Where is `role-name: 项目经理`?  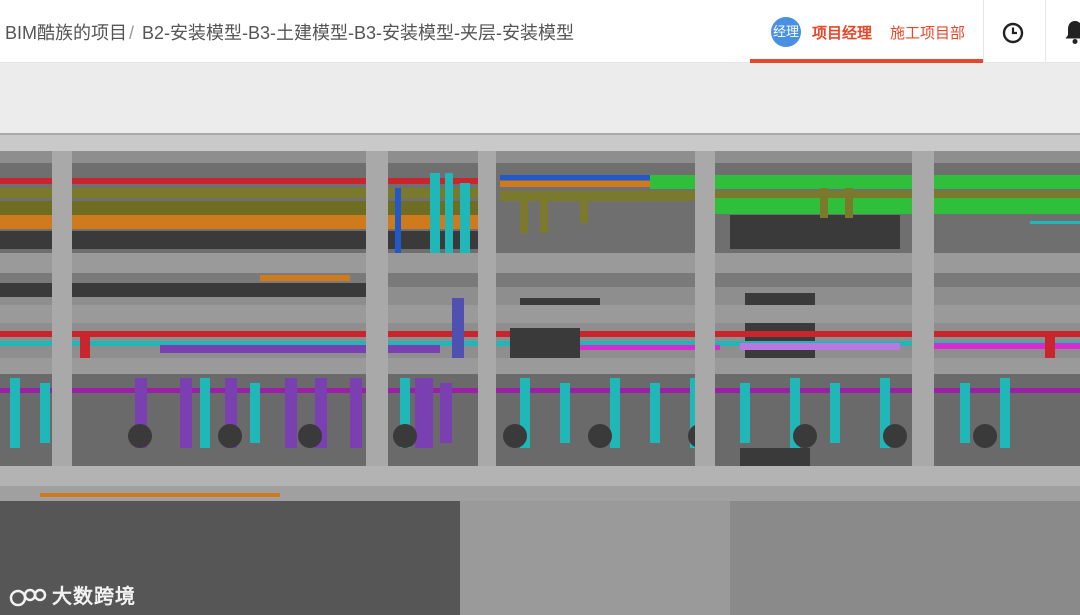 role-name: 项目经理 is located at coordinates (842, 33).